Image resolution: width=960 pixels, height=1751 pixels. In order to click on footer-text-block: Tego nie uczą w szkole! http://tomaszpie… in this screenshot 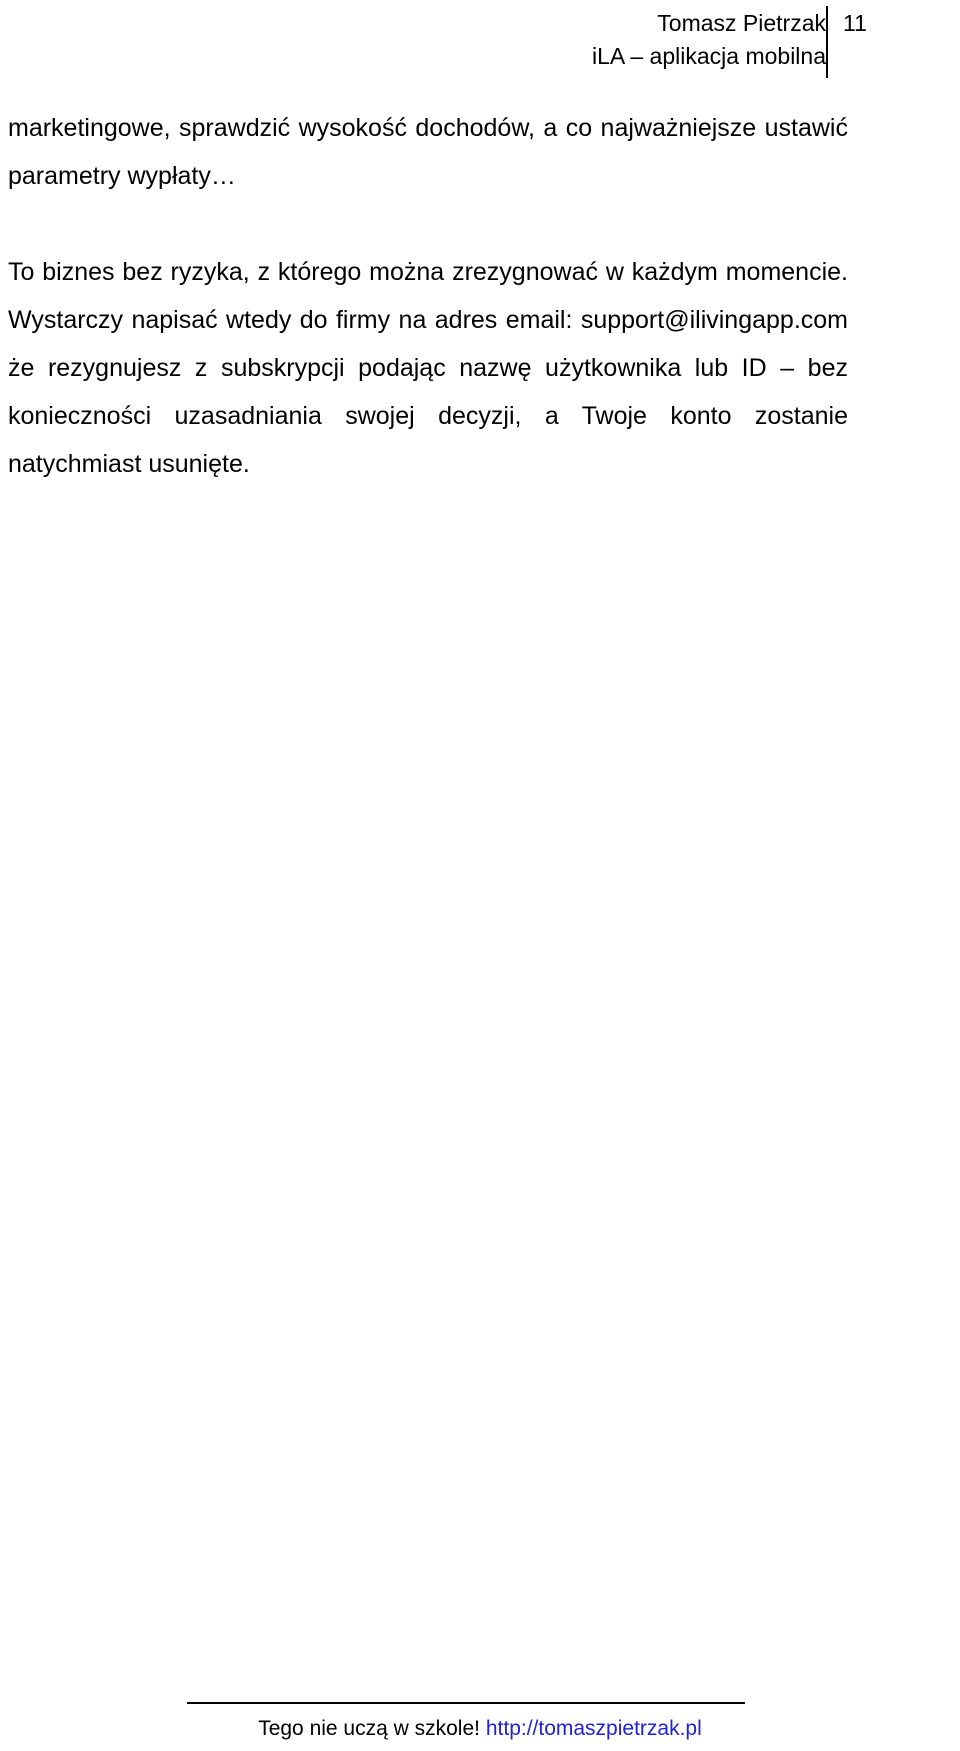, I will do `click(480, 1729)`.